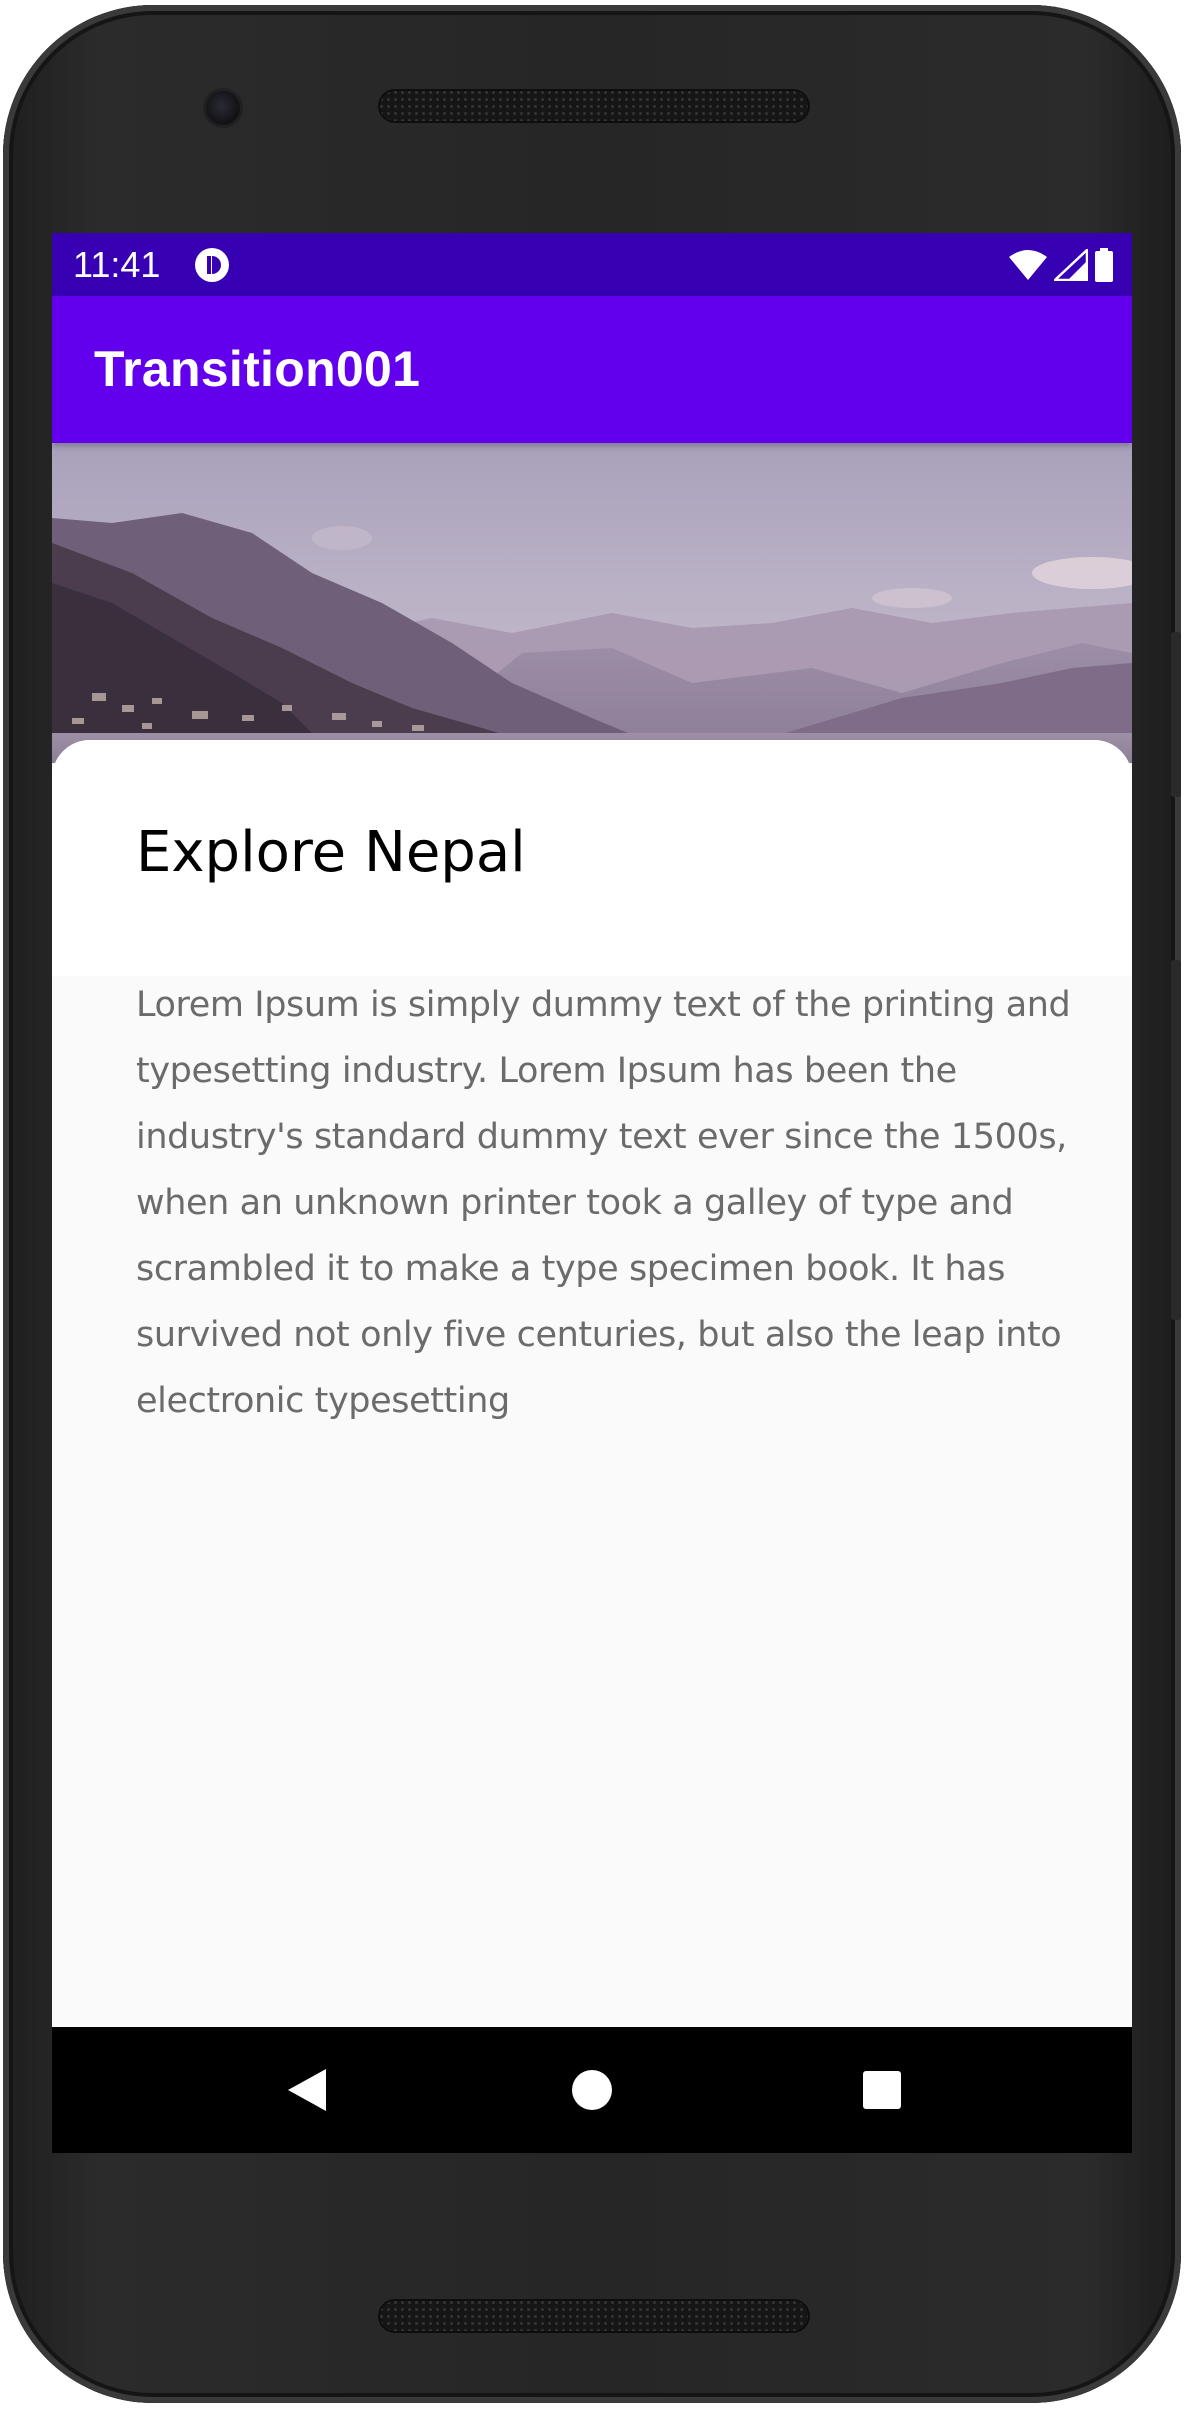 The image size is (1194, 2409). Describe the element at coordinates (592, 264) in the screenshot. I see `status-bar: 11:41` at that location.